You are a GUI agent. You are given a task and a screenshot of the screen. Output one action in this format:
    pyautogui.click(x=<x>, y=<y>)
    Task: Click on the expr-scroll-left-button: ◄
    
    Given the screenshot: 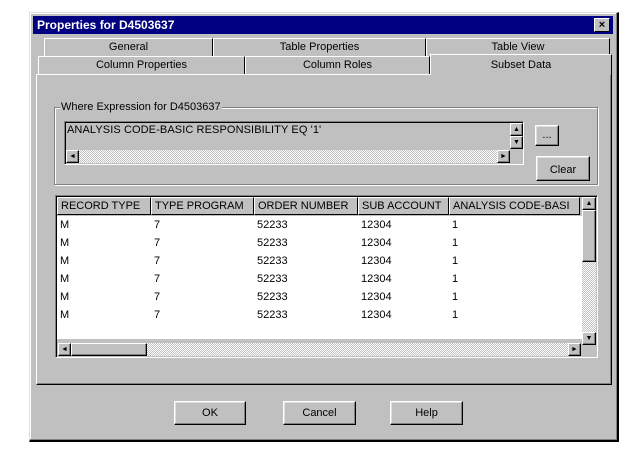 What is the action you would take?
    pyautogui.click(x=72, y=156)
    